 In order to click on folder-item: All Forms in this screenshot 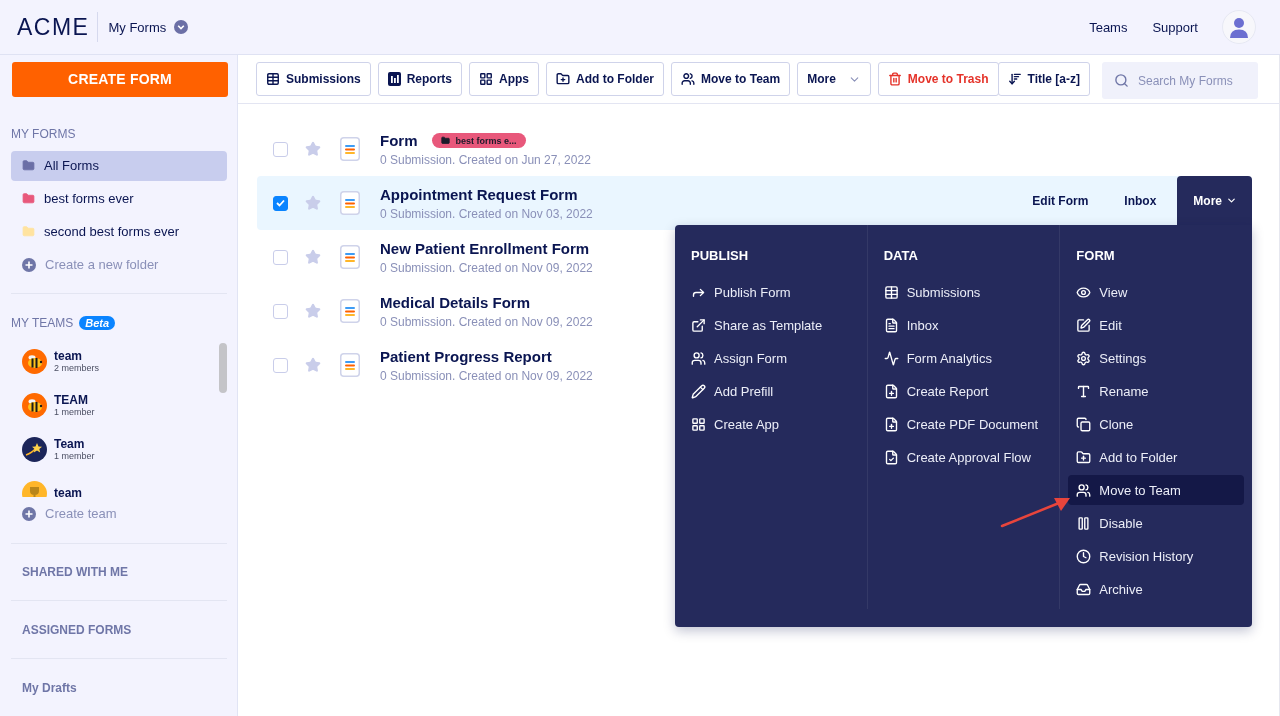, I will do `click(119, 165)`.